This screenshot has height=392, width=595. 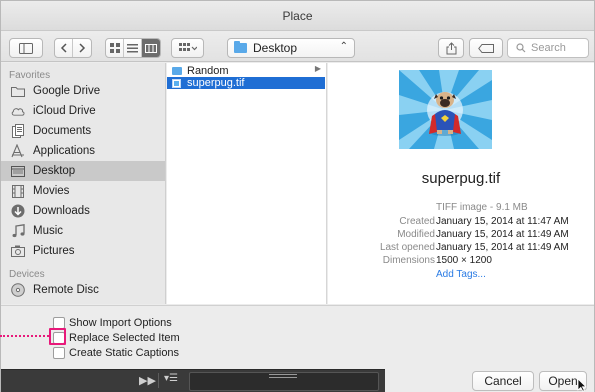 I want to click on info-row-last-opened: Last opened January 15, 2014 at 11:49 AM, so click(x=461, y=248).